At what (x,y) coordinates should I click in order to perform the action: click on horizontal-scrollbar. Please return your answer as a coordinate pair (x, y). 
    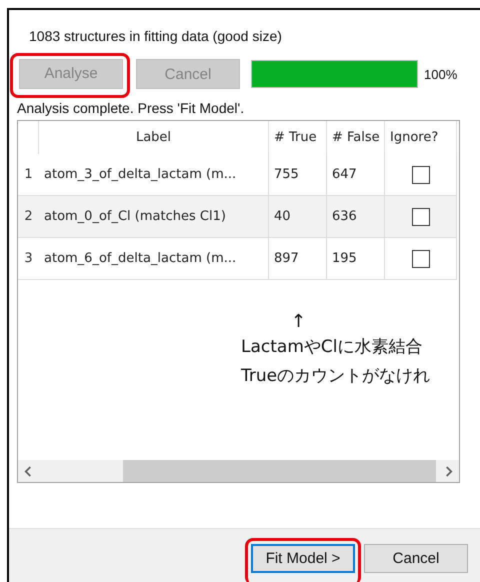
    Looking at the image, I should click on (238, 471).